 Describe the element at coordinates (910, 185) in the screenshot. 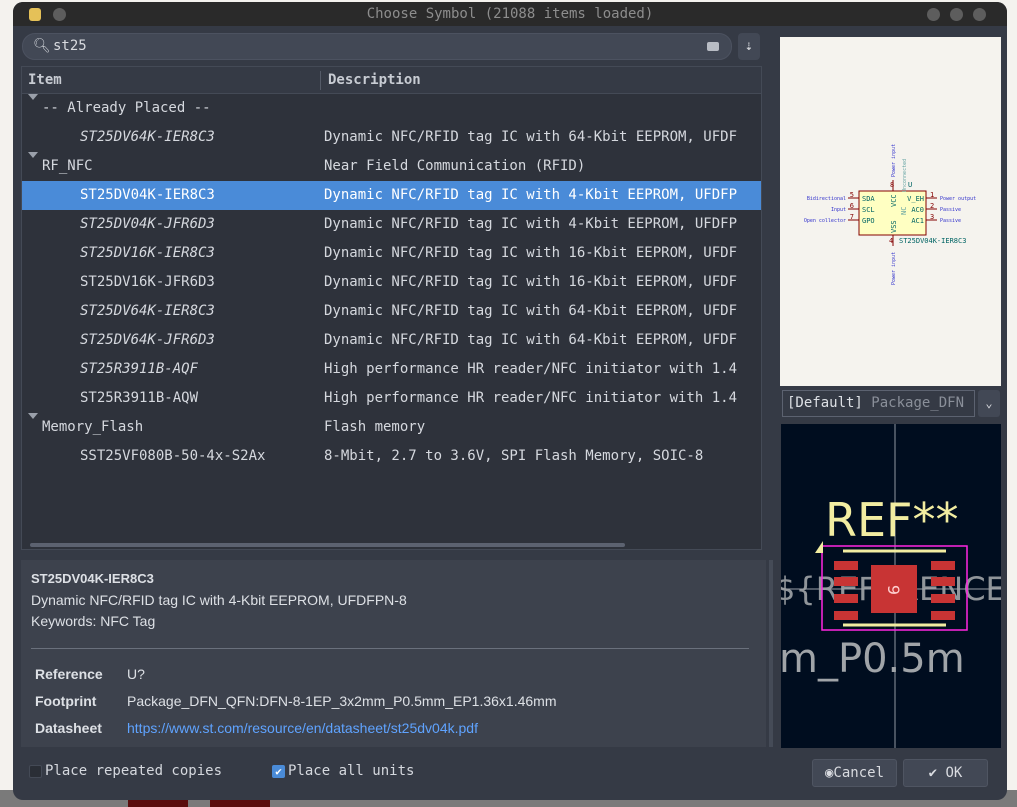

I see `symbol-reference: U` at that location.